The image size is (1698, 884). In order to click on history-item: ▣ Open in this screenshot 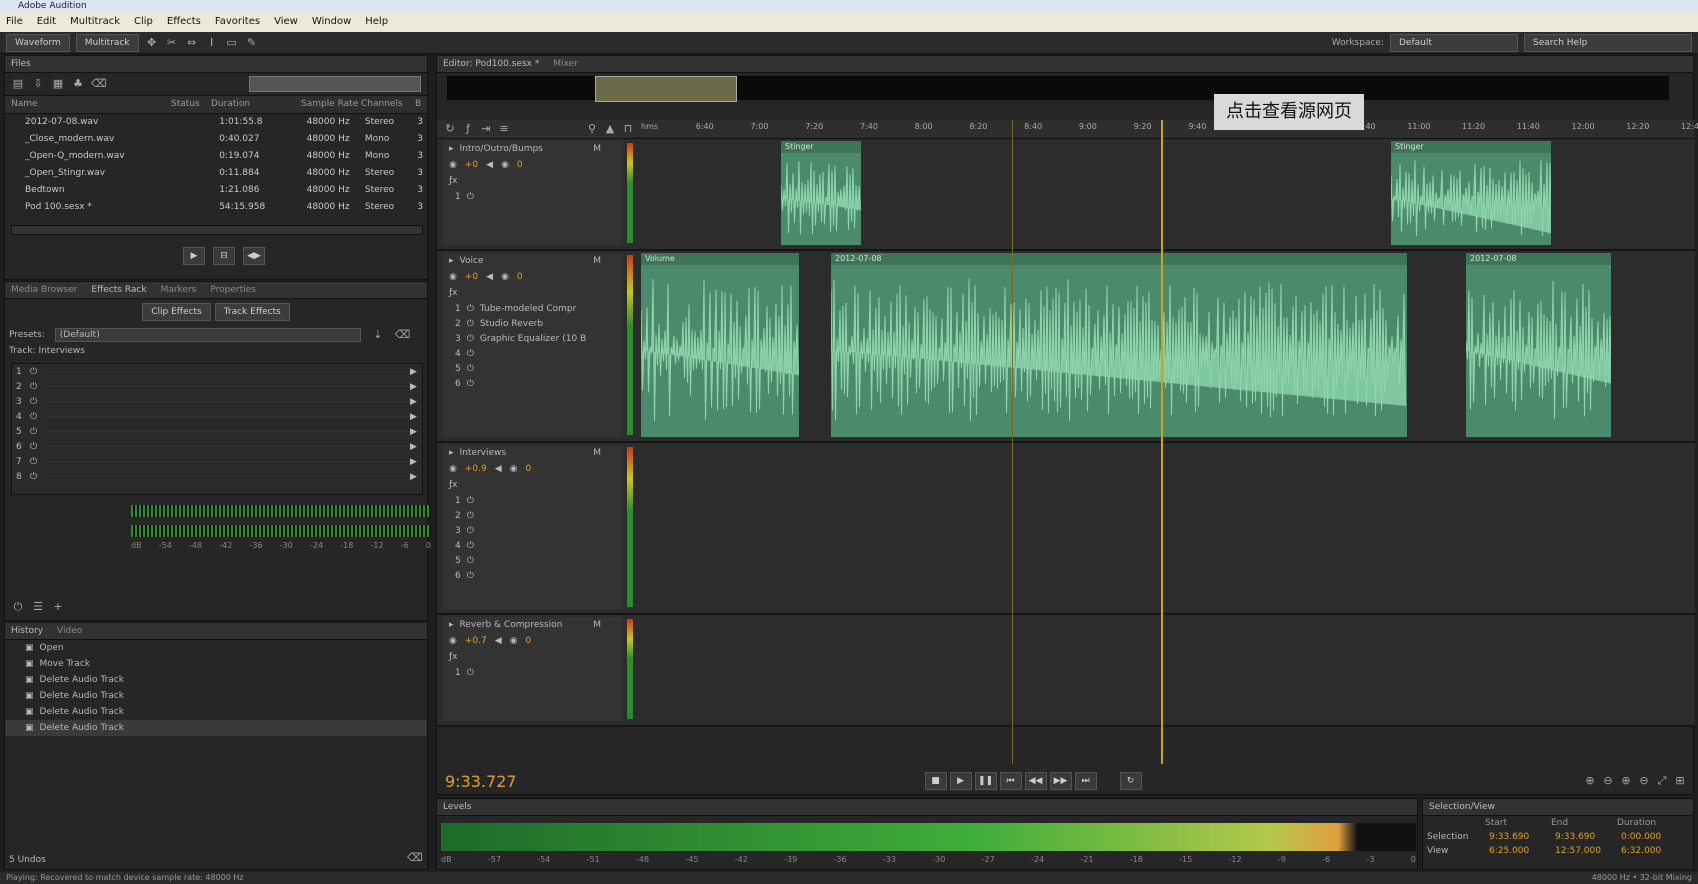, I will do `click(216, 648)`.